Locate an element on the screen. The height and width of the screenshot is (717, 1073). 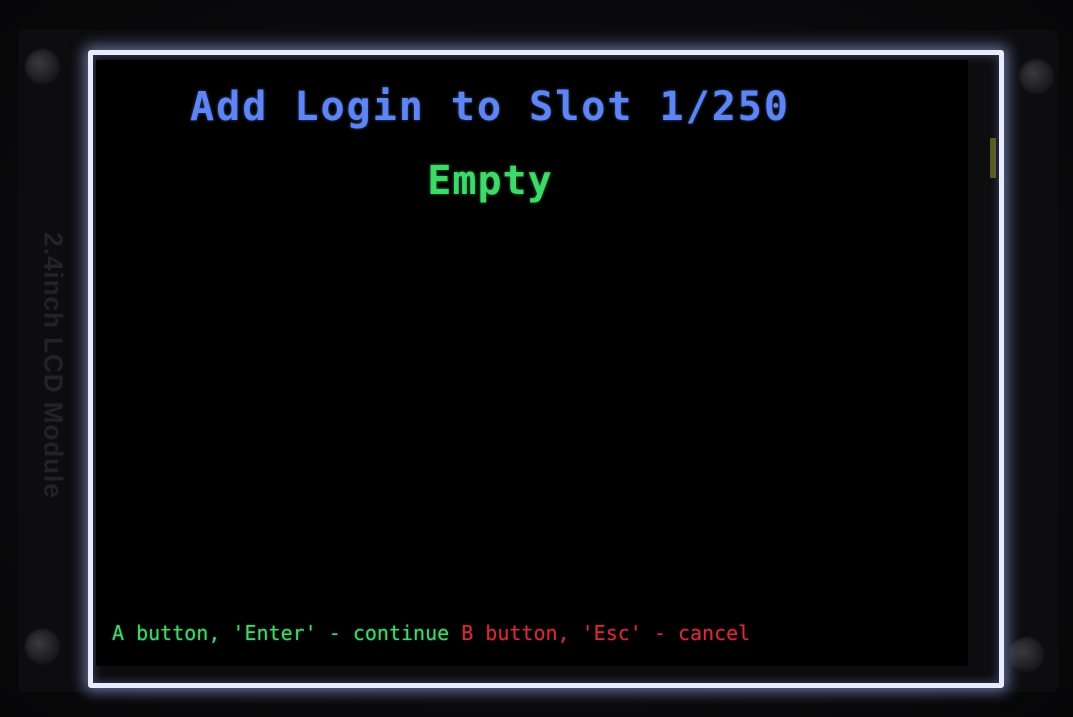
mounting-hole-top-right is located at coordinates (1037, 77).